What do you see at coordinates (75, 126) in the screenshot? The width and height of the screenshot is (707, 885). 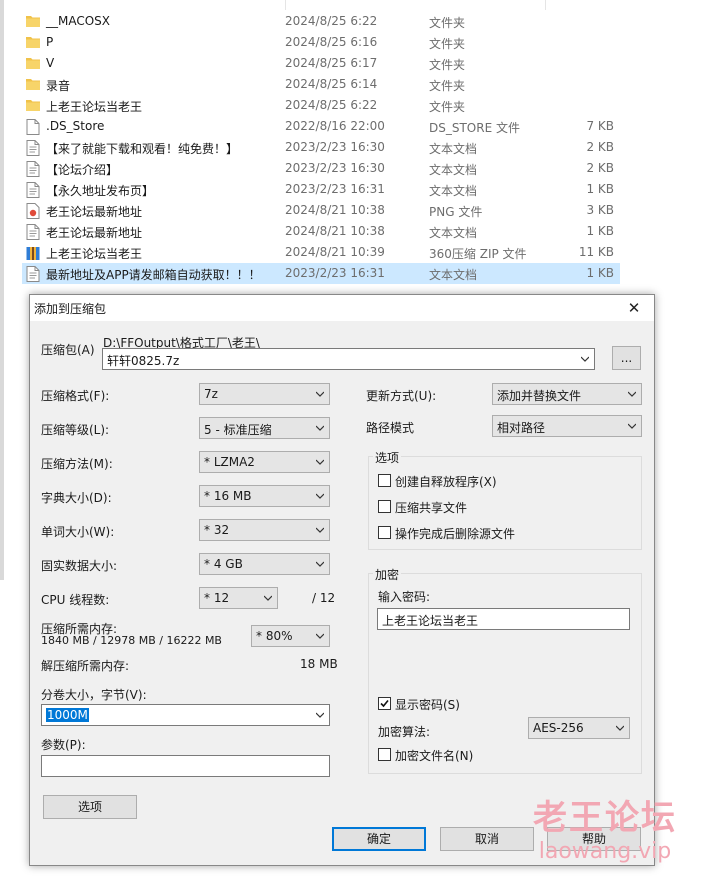 I see `file-name: .DS_Store` at bounding box center [75, 126].